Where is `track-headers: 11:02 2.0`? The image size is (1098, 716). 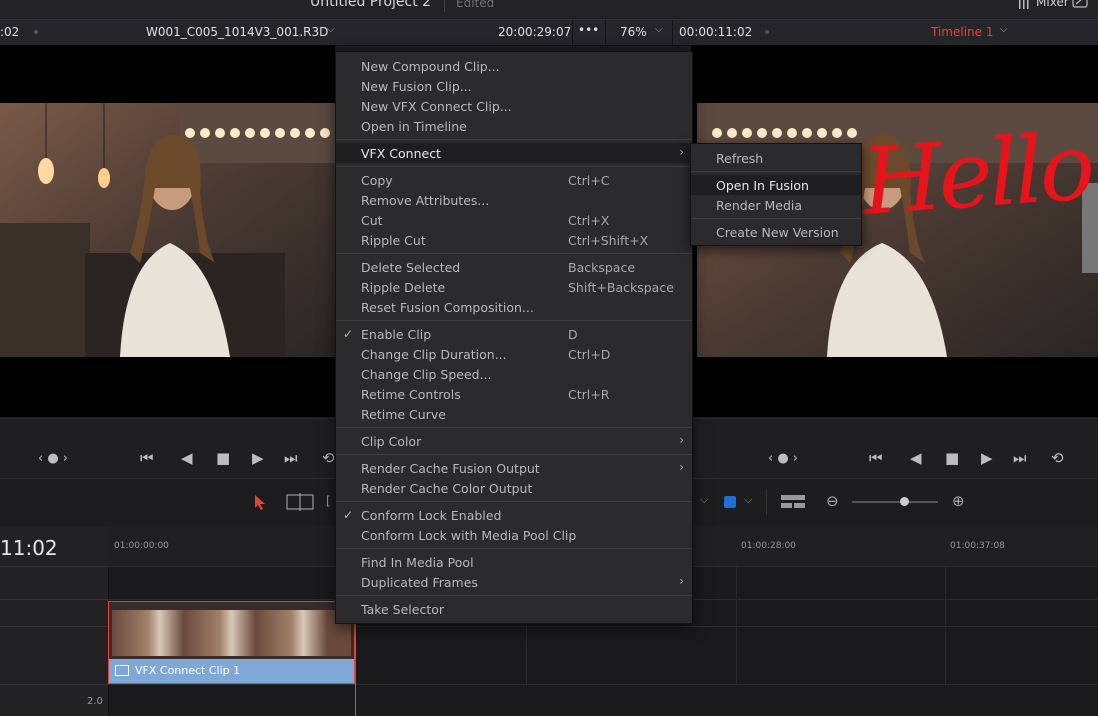 track-headers: 11:02 2.0 is located at coordinates (54, 621).